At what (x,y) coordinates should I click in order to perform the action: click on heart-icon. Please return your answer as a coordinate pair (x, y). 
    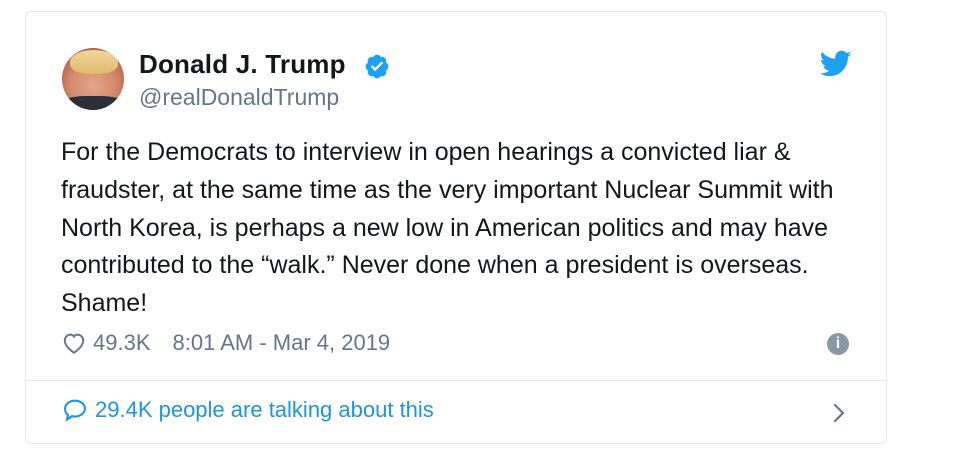
    Looking at the image, I should click on (74, 343).